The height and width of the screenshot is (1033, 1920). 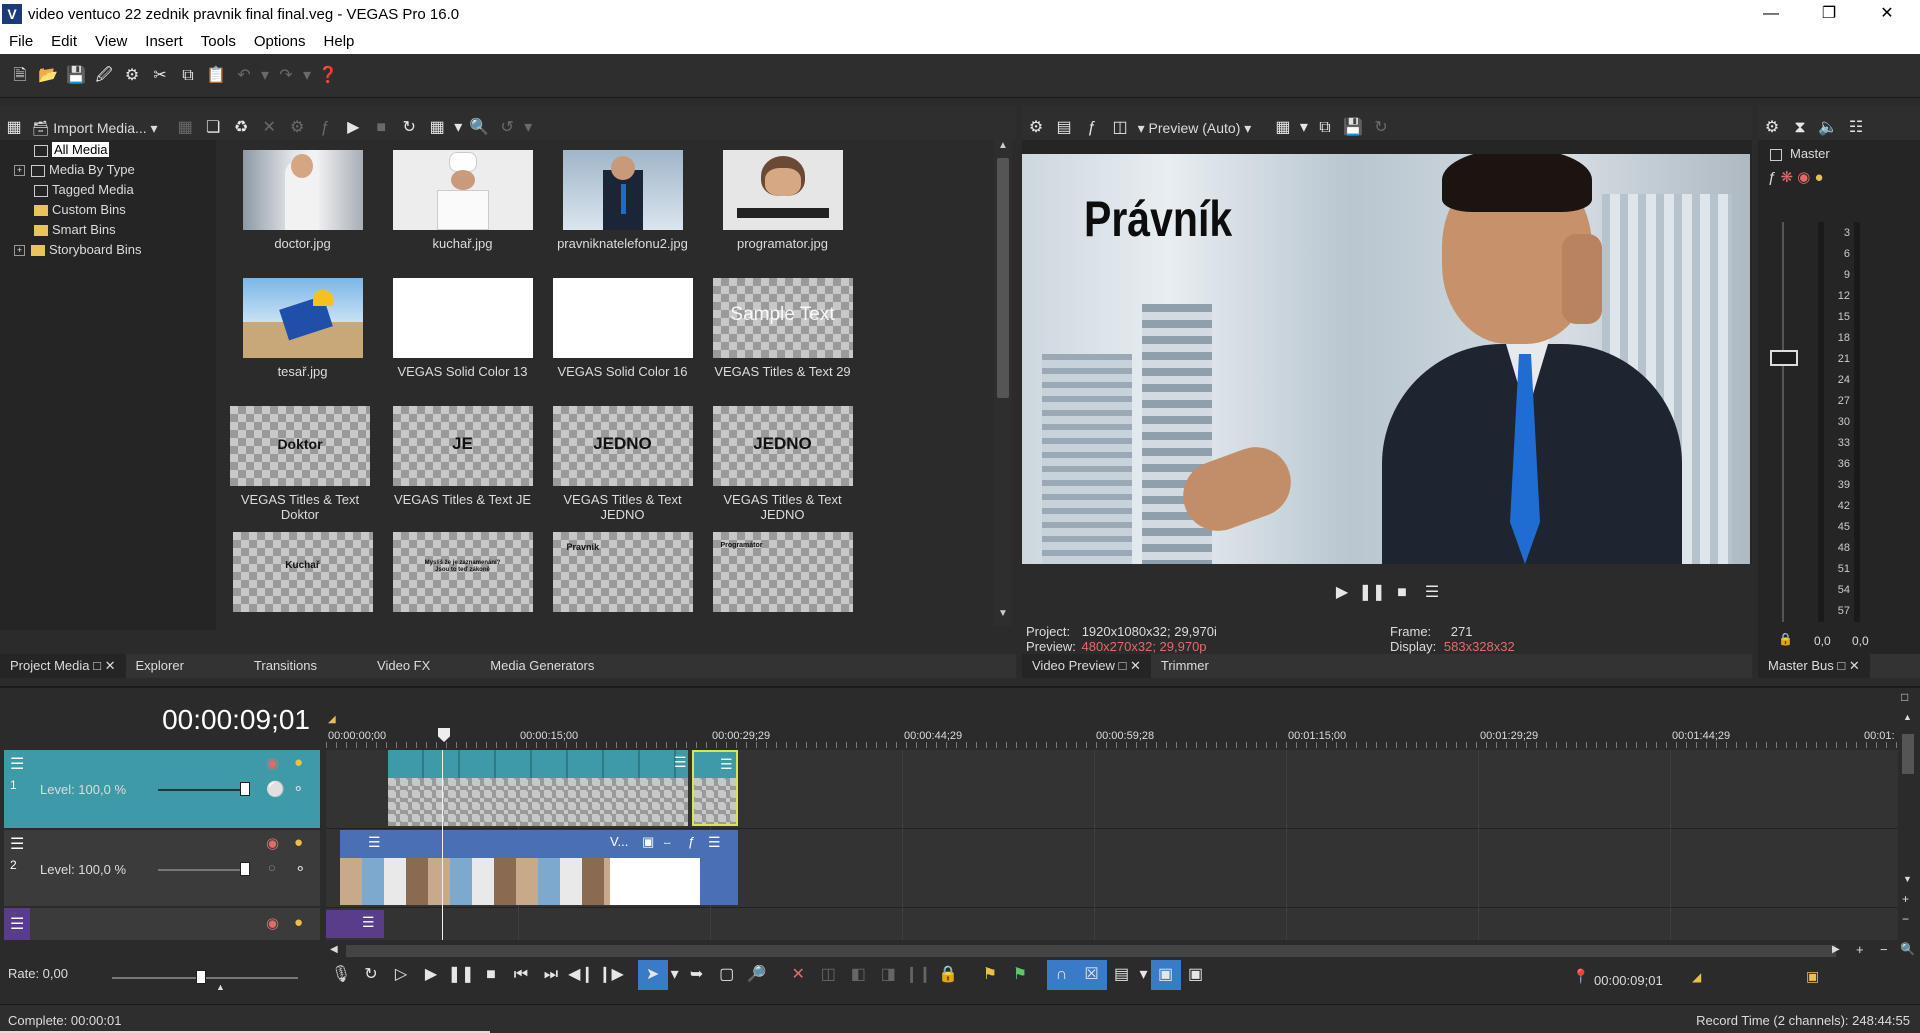 I want to click on master-checkbox, so click(x=1776, y=154).